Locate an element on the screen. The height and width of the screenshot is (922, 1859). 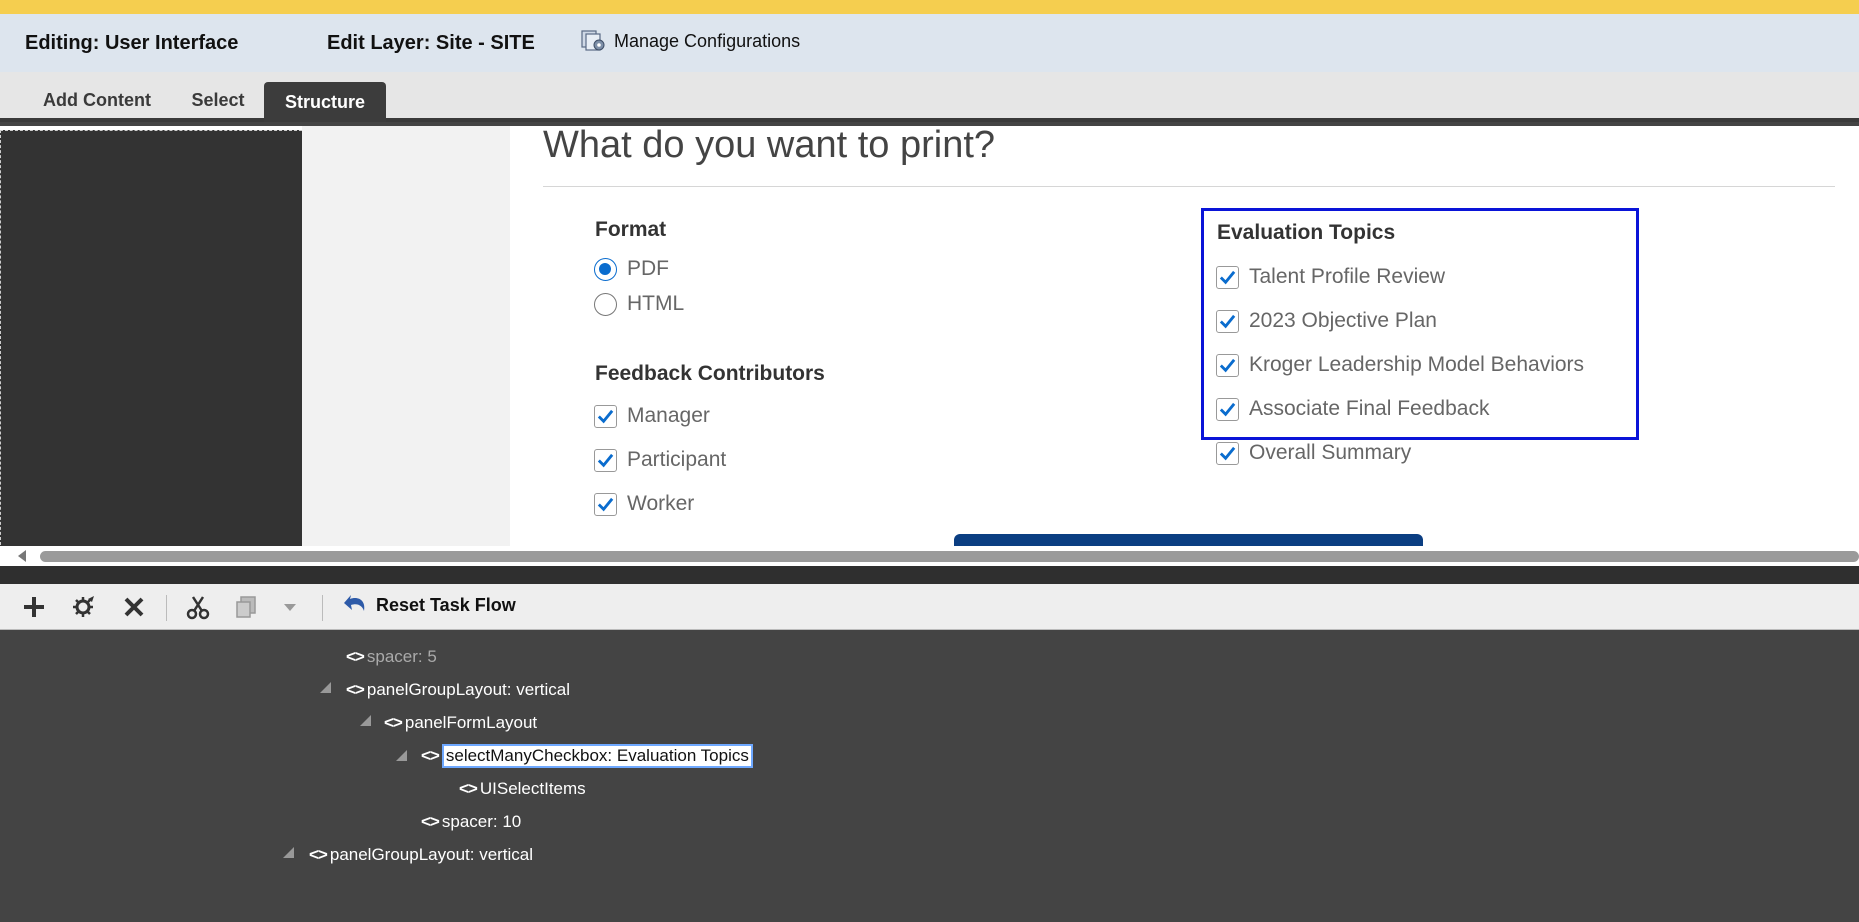
topic-associate-final-feedback: Associate Final Feedback is located at coordinates (1352, 409).